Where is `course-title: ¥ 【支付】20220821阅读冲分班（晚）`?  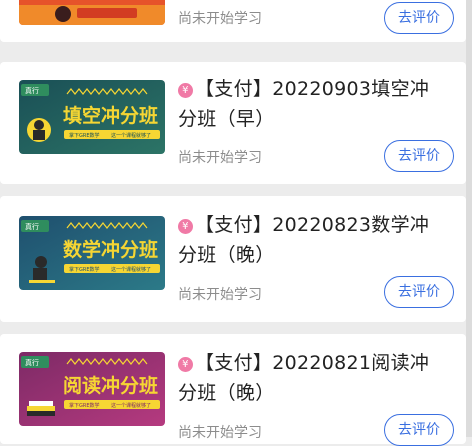
course-title: ¥ 【支付】20220821阅读冲分班（晚） is located at coordinates (313, 378).